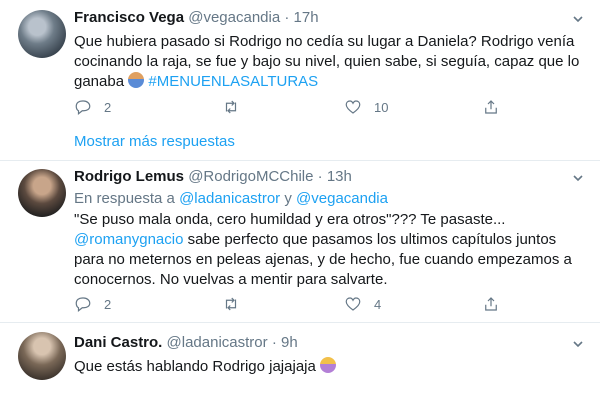 Image resolution: width=600 pixels, height=414 pixels. Describe the element at coordinates (127, 198) in the screenshot. I see `reply-prefix: En respuesta a` at that location.